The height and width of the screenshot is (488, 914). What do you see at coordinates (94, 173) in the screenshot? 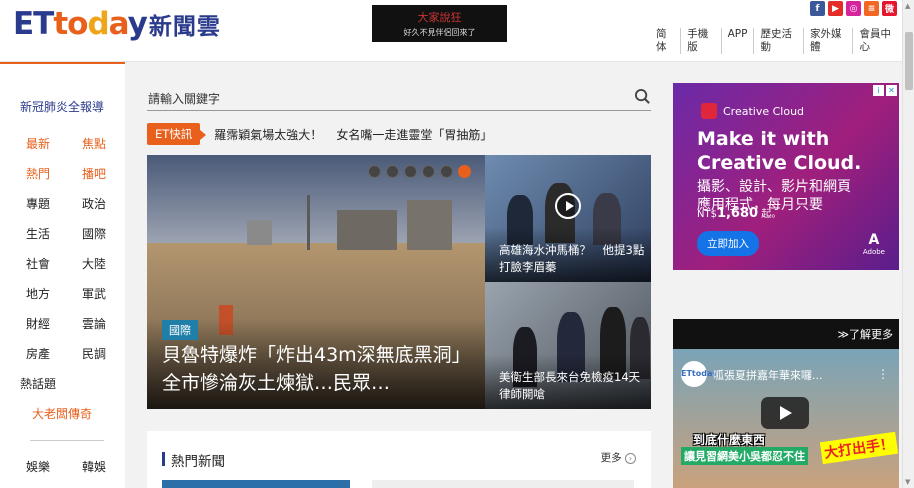
I see `sidebar-item-broadcast: 播吧` at bounding box center [94, 173].